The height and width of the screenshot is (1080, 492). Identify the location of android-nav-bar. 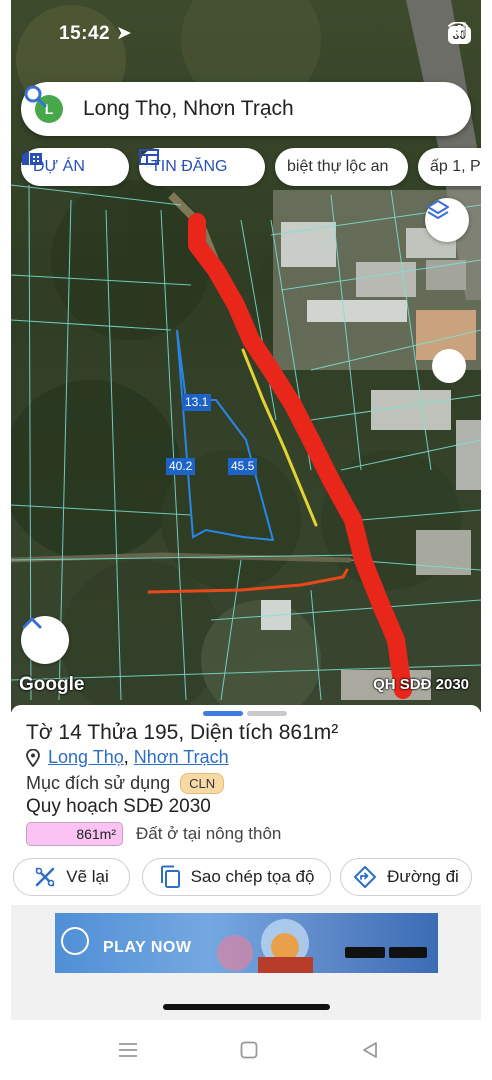
(246, 1050).